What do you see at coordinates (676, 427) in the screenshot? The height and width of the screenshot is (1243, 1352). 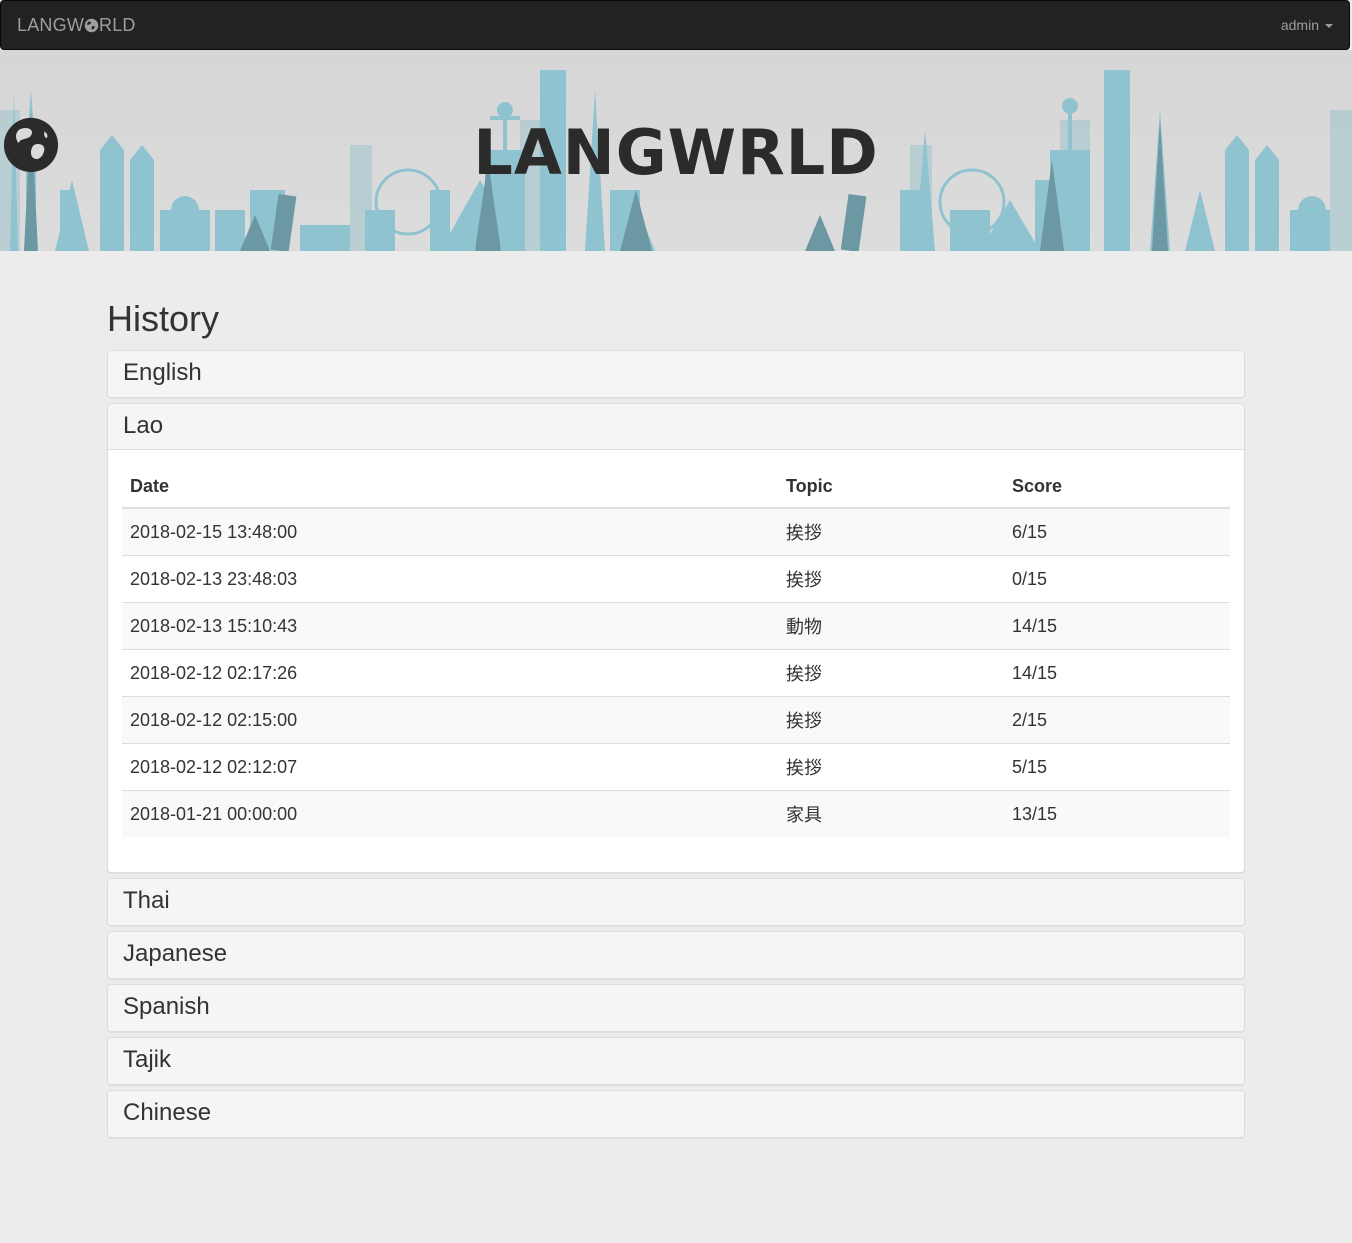 I see `panel-heading-lao: Lao` at bounding box center [676, 427].